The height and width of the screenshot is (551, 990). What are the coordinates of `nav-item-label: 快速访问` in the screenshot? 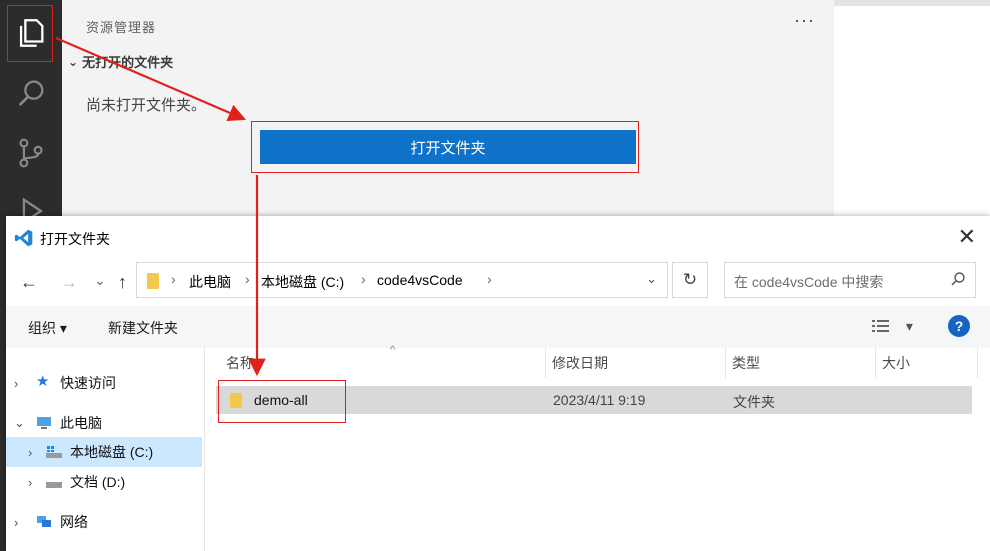 It's located at (88, 383).